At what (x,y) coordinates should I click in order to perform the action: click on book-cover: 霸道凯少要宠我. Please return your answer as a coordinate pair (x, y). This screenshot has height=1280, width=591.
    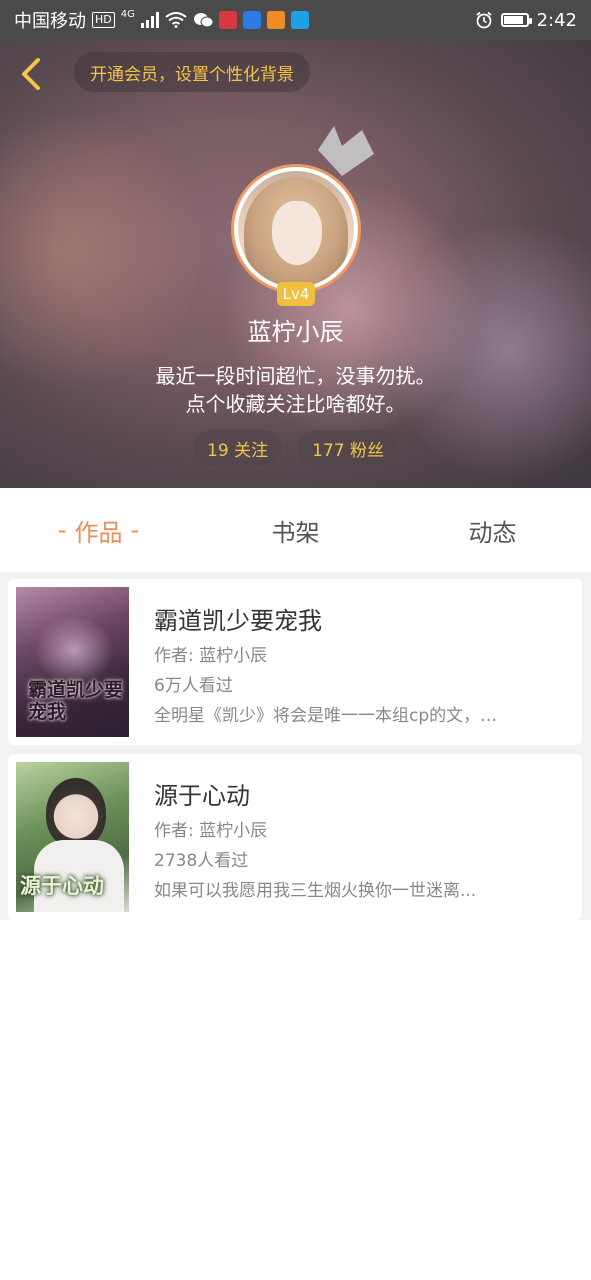
    Looking at the image, I should click on (72, 662).